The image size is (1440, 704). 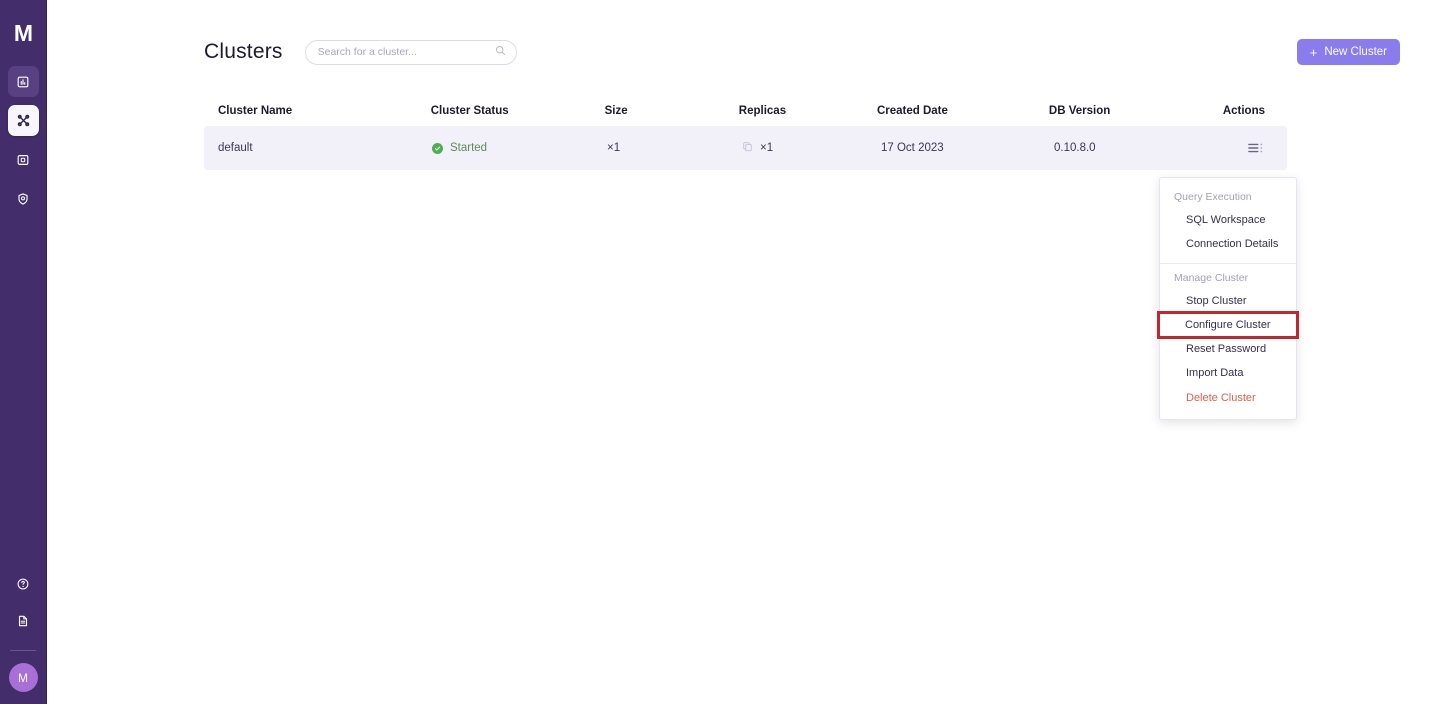 I want to click on check-circle-icon, so click(x=437, y=148).